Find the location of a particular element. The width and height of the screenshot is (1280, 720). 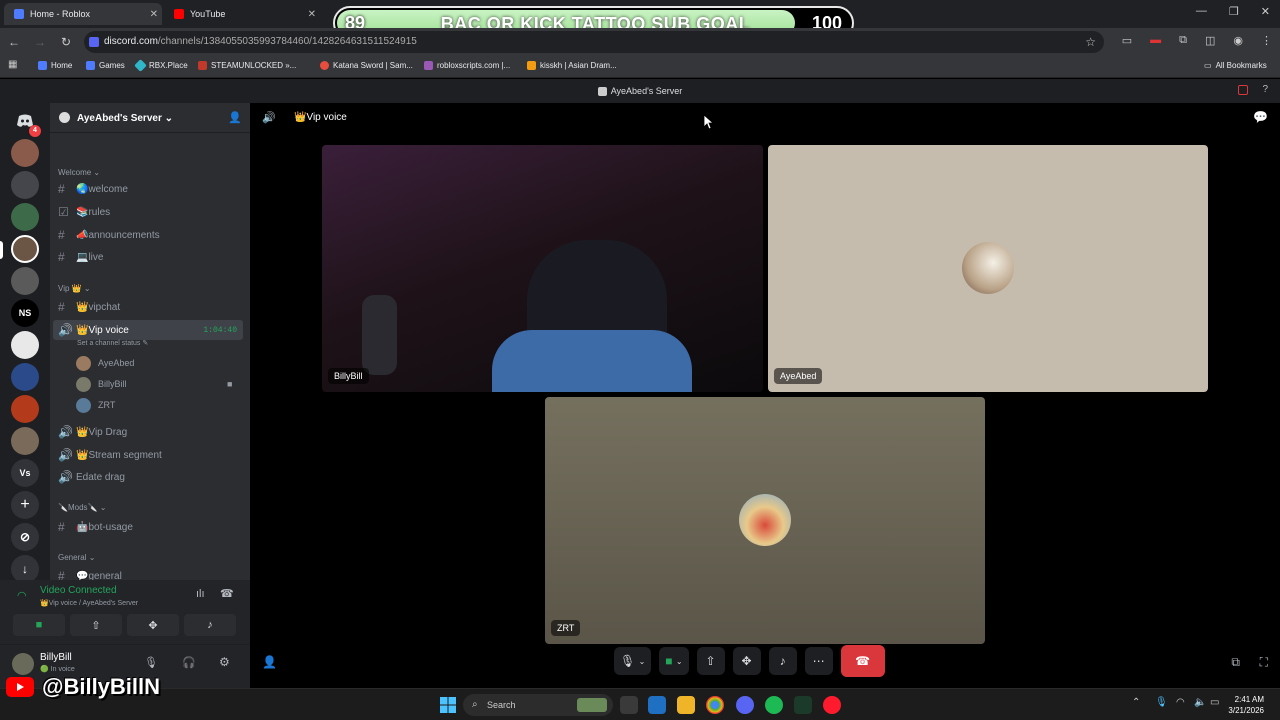

bookmark-star-icon: ☆ is located at coordinates (1090, 42).